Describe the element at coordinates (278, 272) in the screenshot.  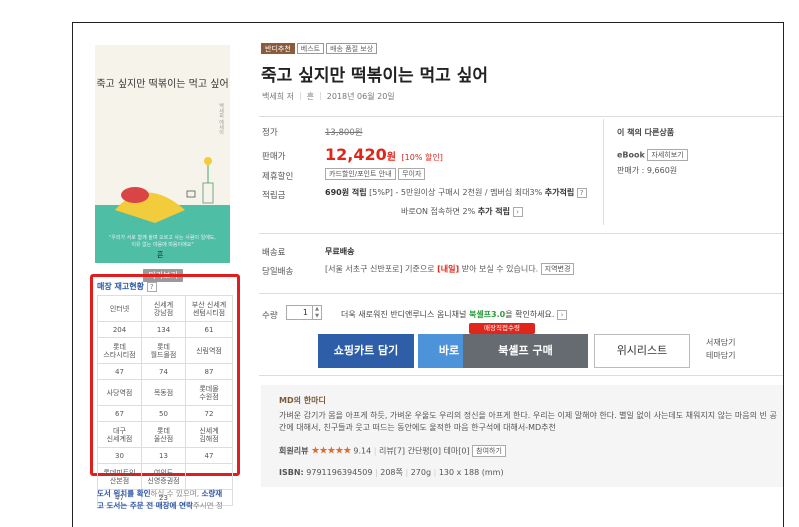
I see `sameday-label: 당일배송` at that location.